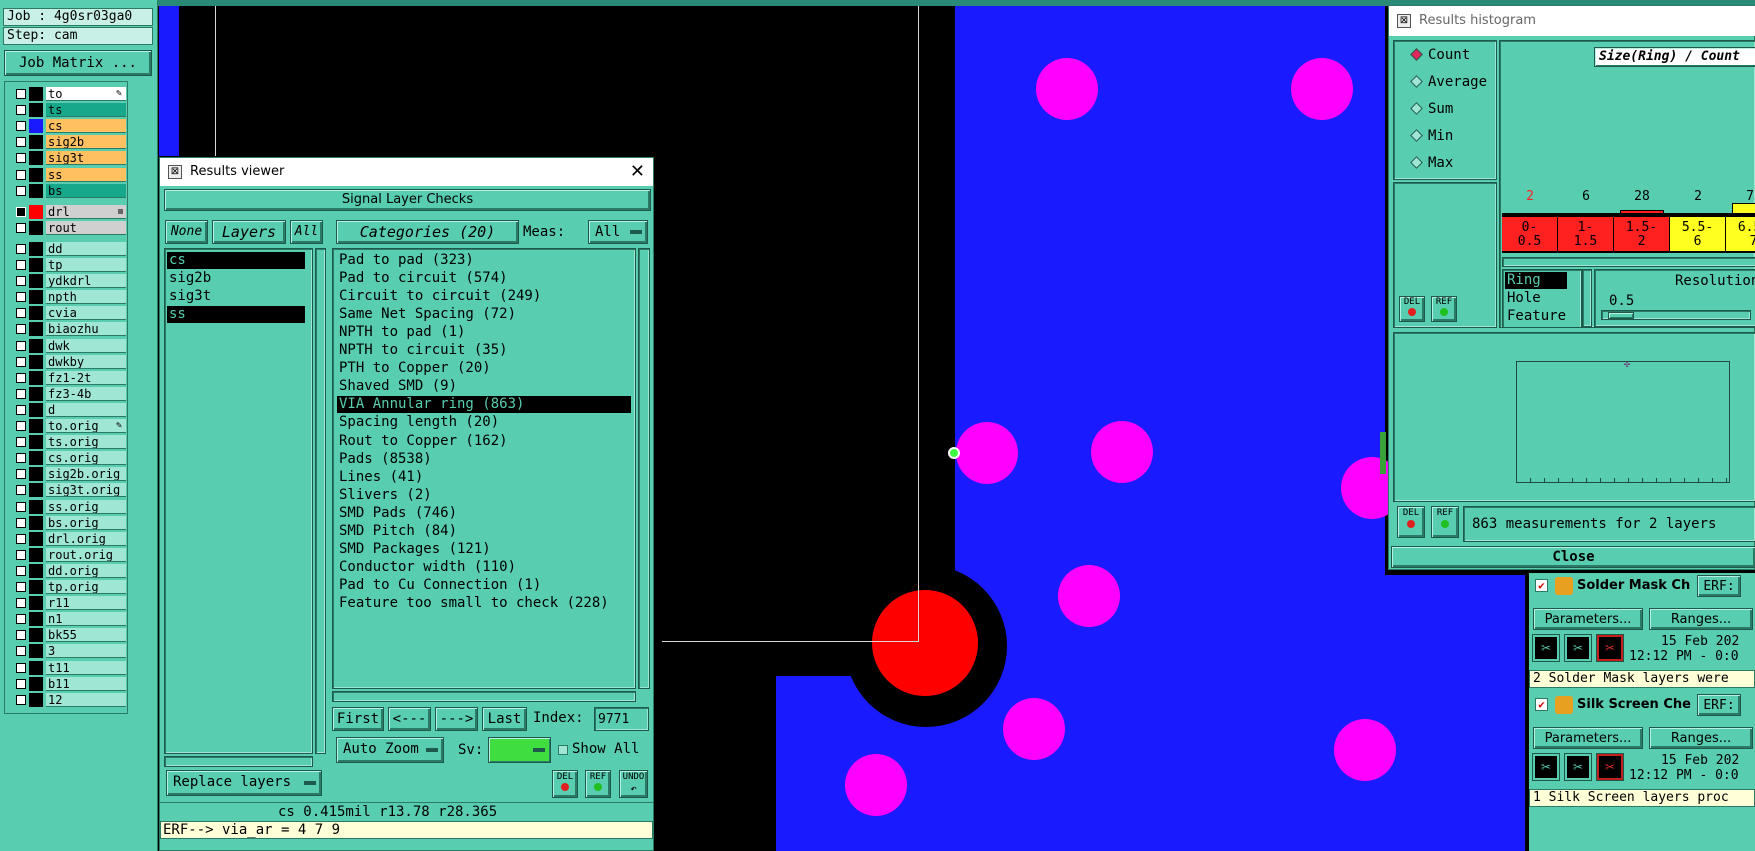 The width and height of the screenshot is (1755, 851). I want to click on close-button: Close, so click(1573, 557).